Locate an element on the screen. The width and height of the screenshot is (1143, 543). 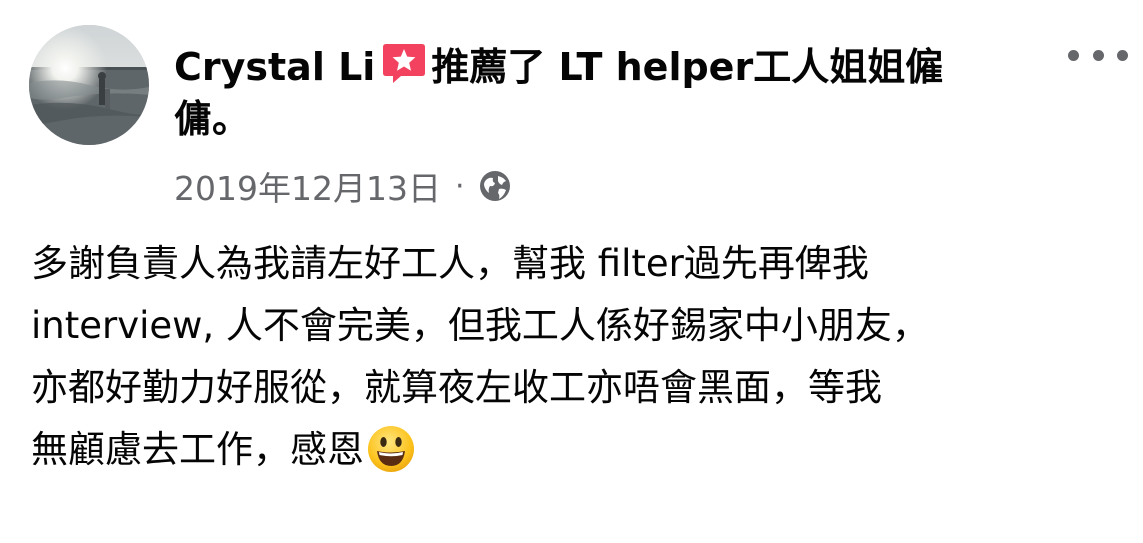
smiling-face-emoji is located at coordinates (391, 449).